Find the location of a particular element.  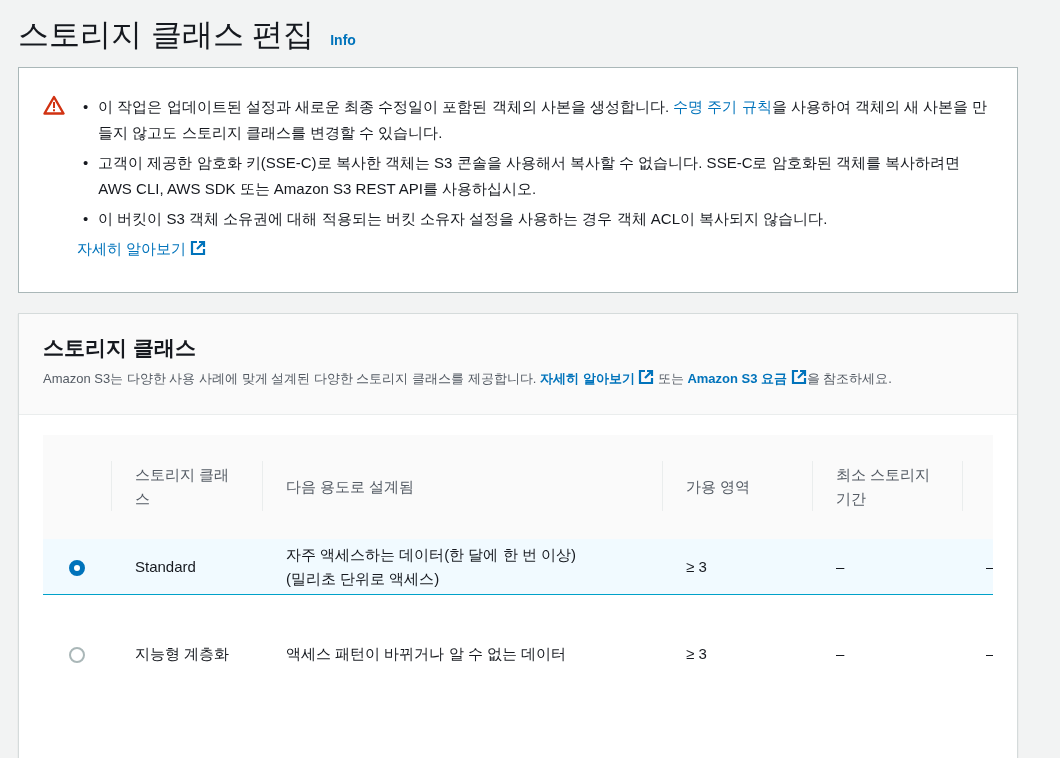

column-header: 다음 용도로 설계됨 is located at coordinates (350, 486).